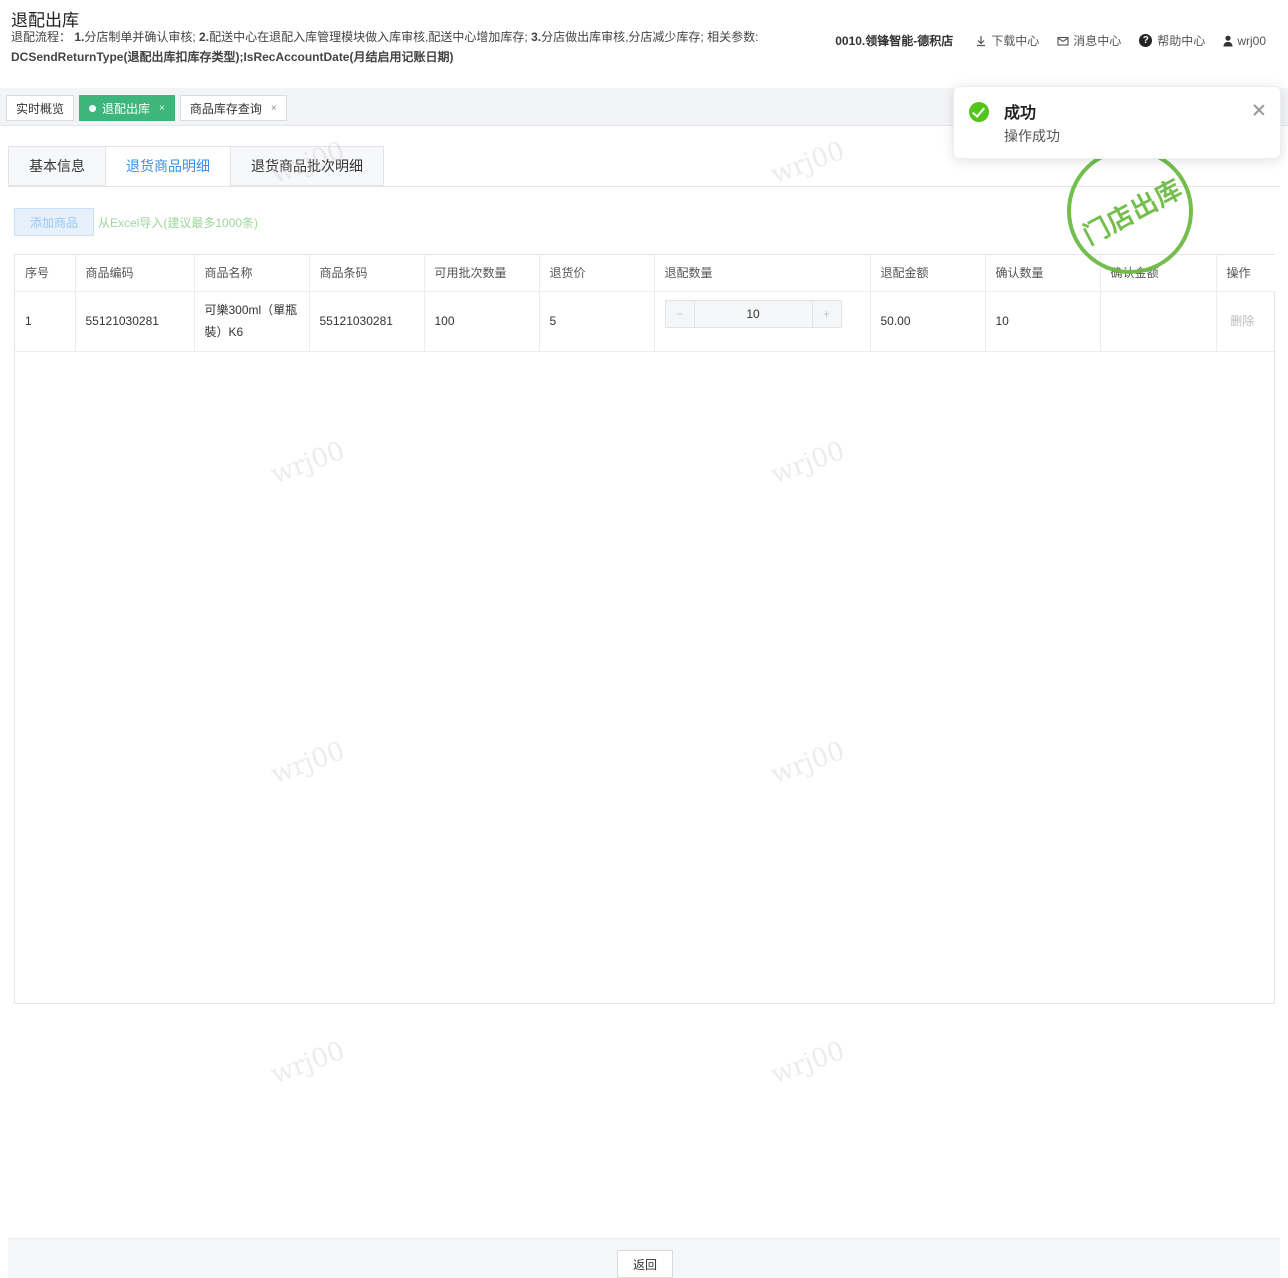 Image resolution: width=1288 pixels, height=1278 pixels. I want to click on stamp-text: 门店出库, so click(1133, 213).